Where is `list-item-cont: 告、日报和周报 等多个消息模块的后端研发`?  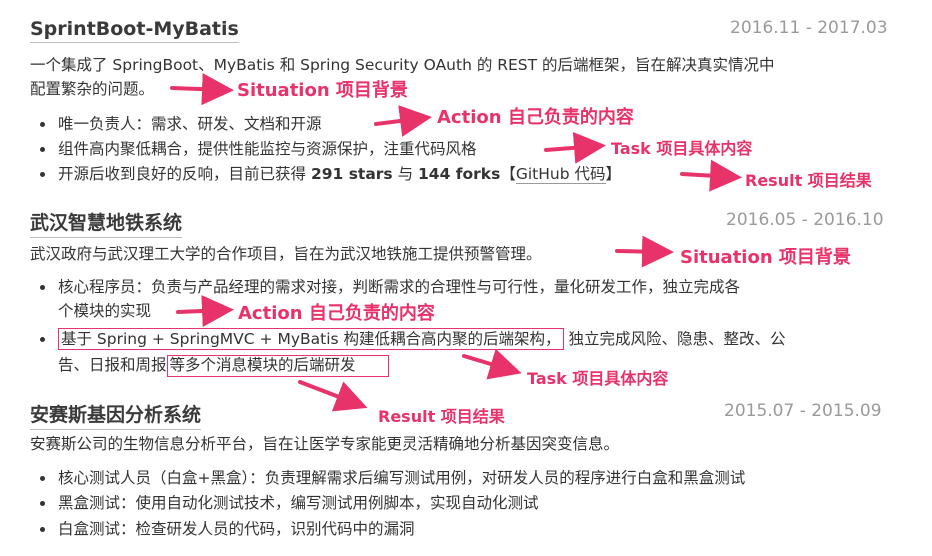 list-item-cont: 告、日报和周报 等多个消息模块的后端研发 is located at coordinates (223, 365).